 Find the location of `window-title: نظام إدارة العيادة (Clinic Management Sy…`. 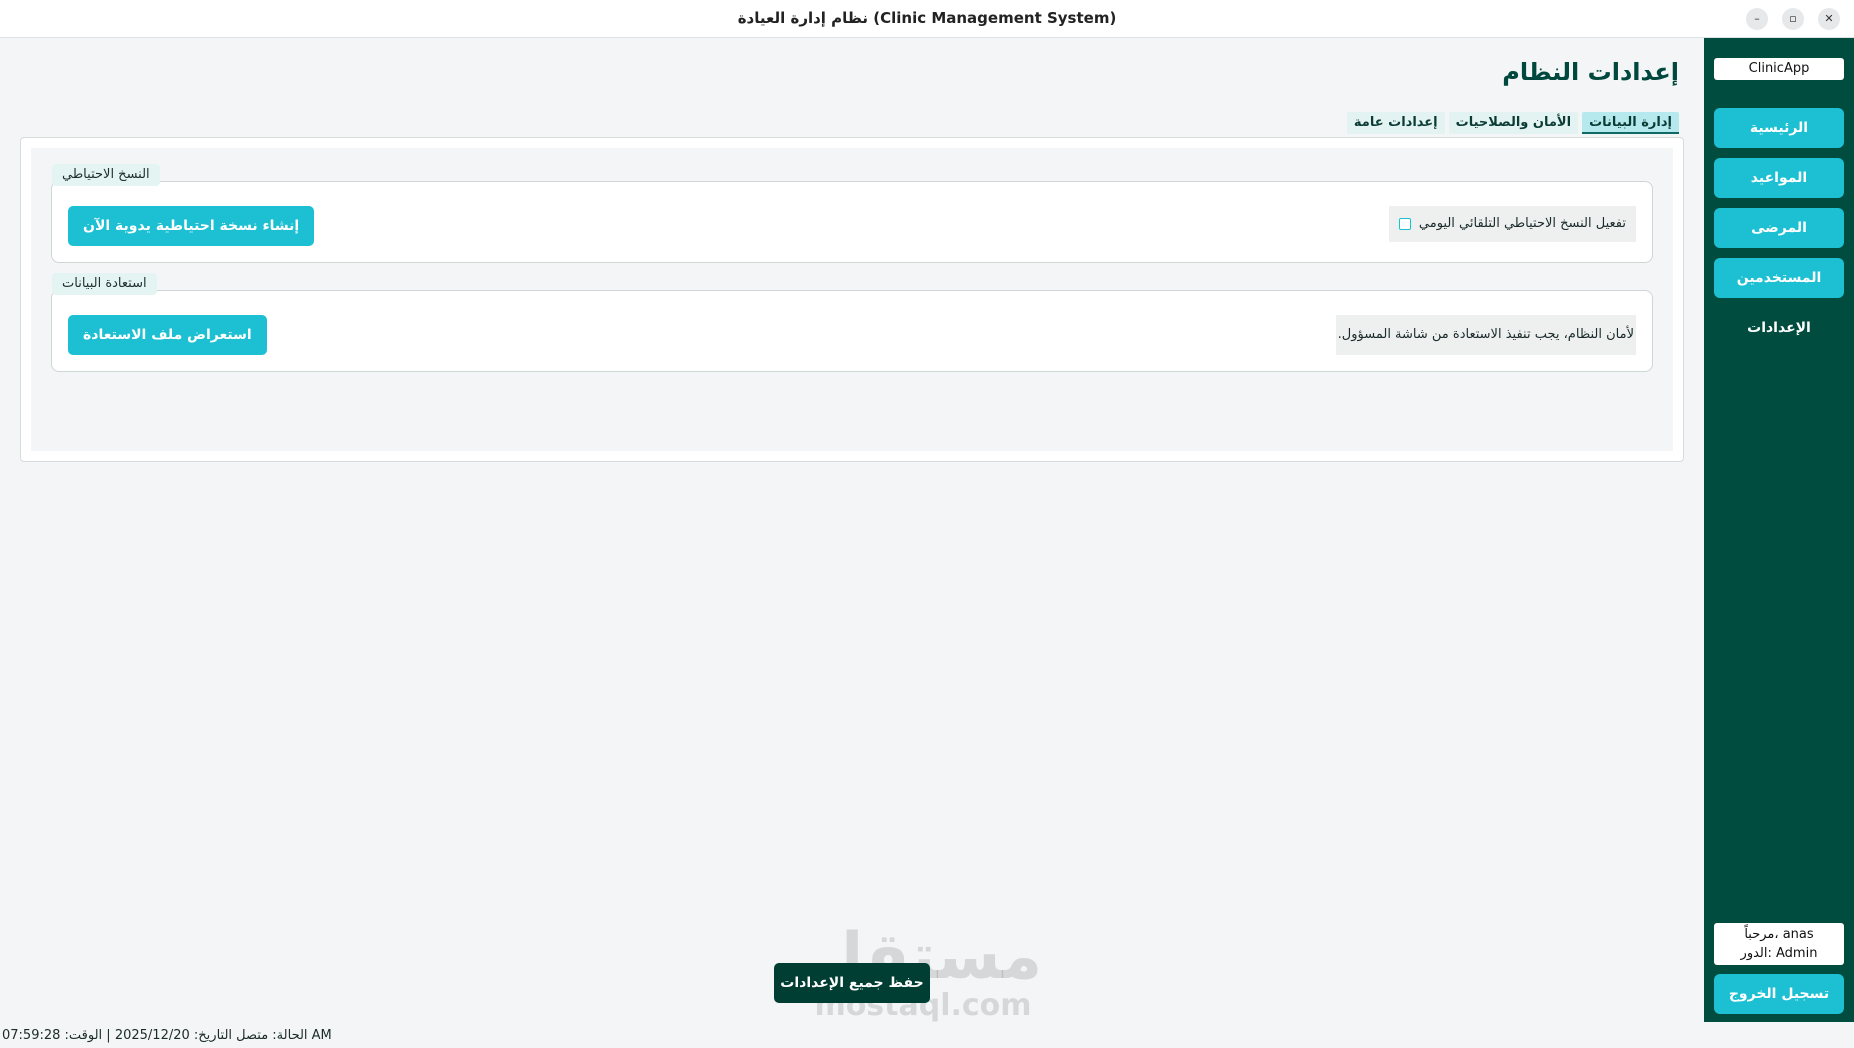

window-title: نظام إدارة العيادة (Clinic Management Sy… is located at coordinates (927, 18).